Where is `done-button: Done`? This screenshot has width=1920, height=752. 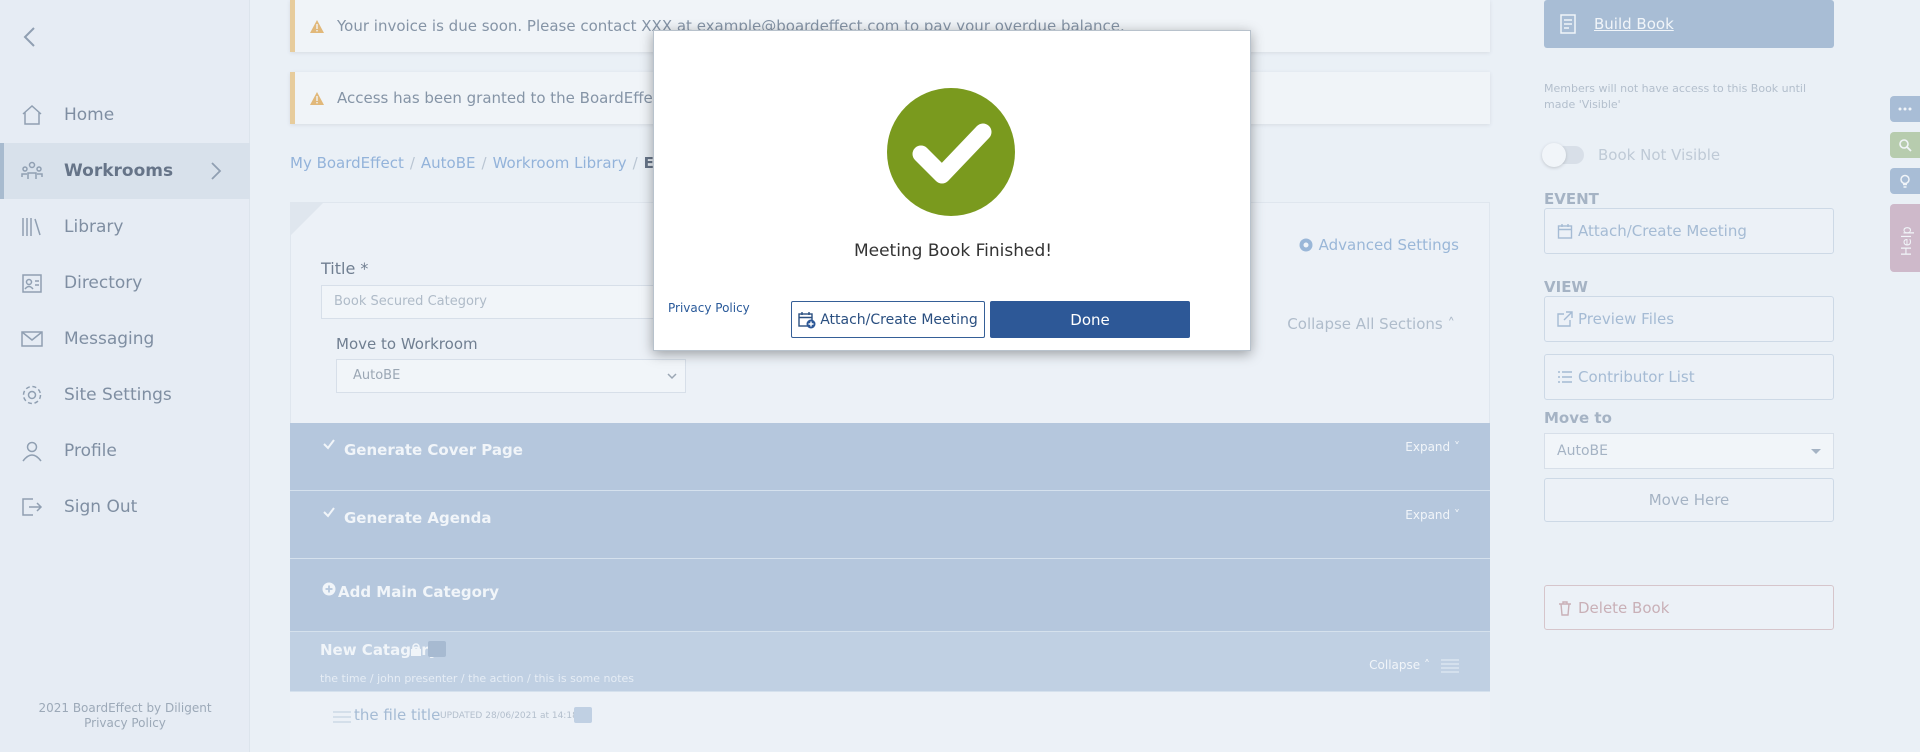 done-button: Done is located at coordinates (1090, 319).